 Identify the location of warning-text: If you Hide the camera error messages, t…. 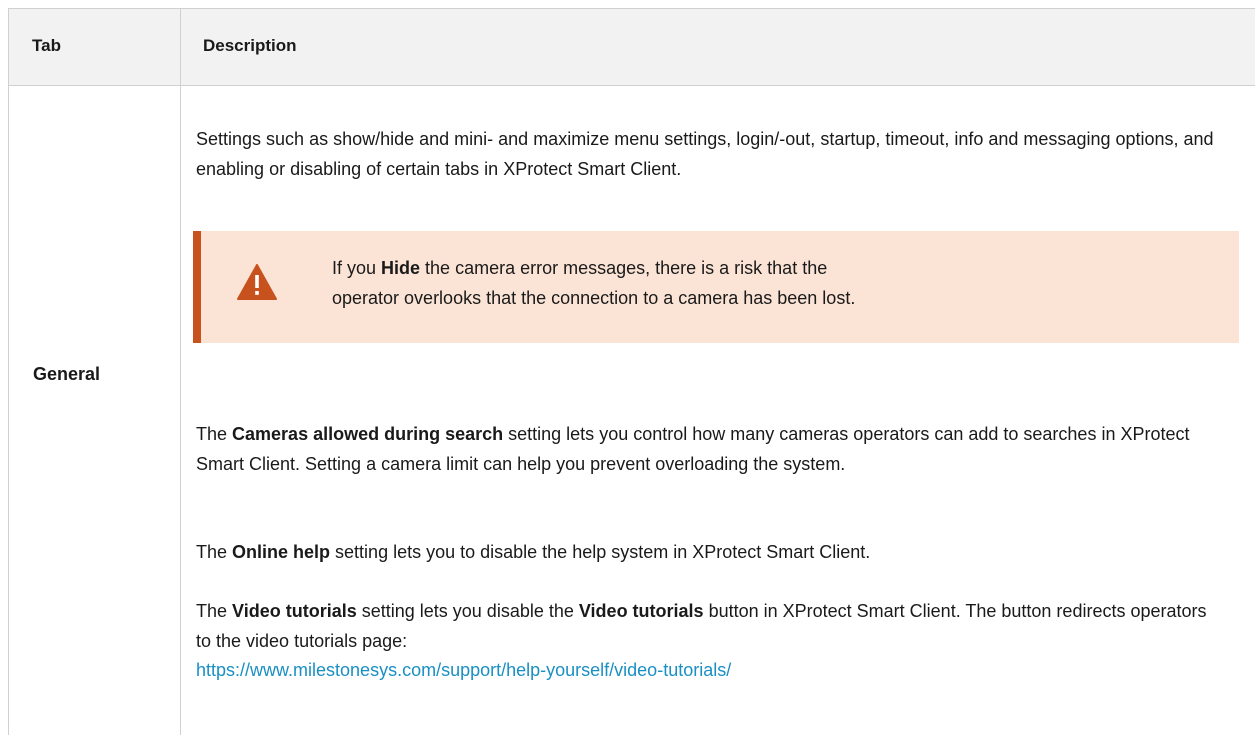
(757, 283).